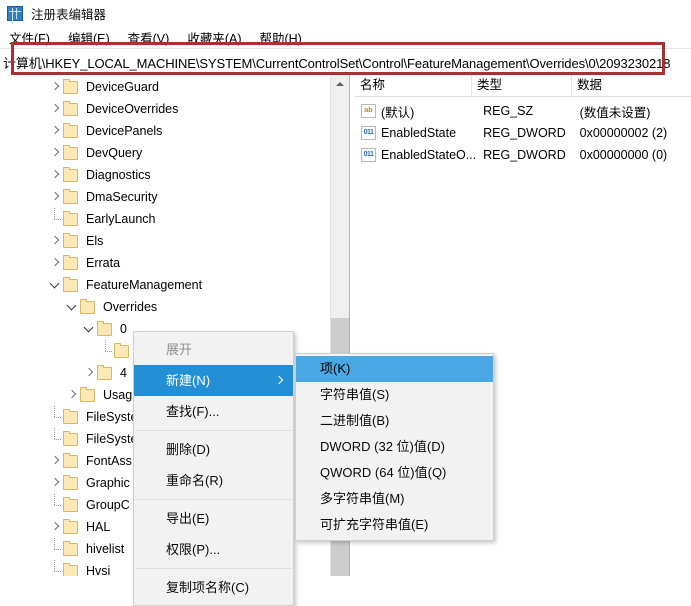 This screenshot has width=691, height=606. What do you see at coordinates (108, 483) in the screenshot?
I see `tree-item-label: Graphic` at bounding box center [108, 483].